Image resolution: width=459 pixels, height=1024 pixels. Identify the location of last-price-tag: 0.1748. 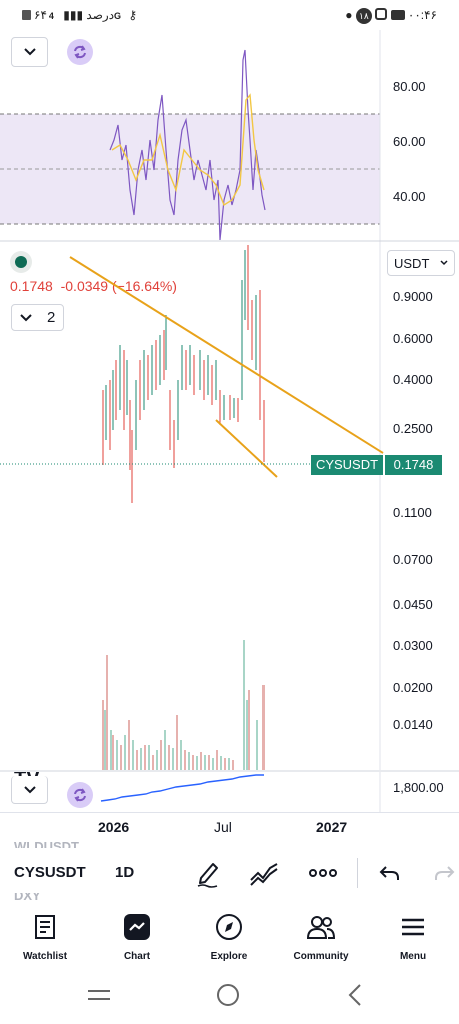
(413, 465).